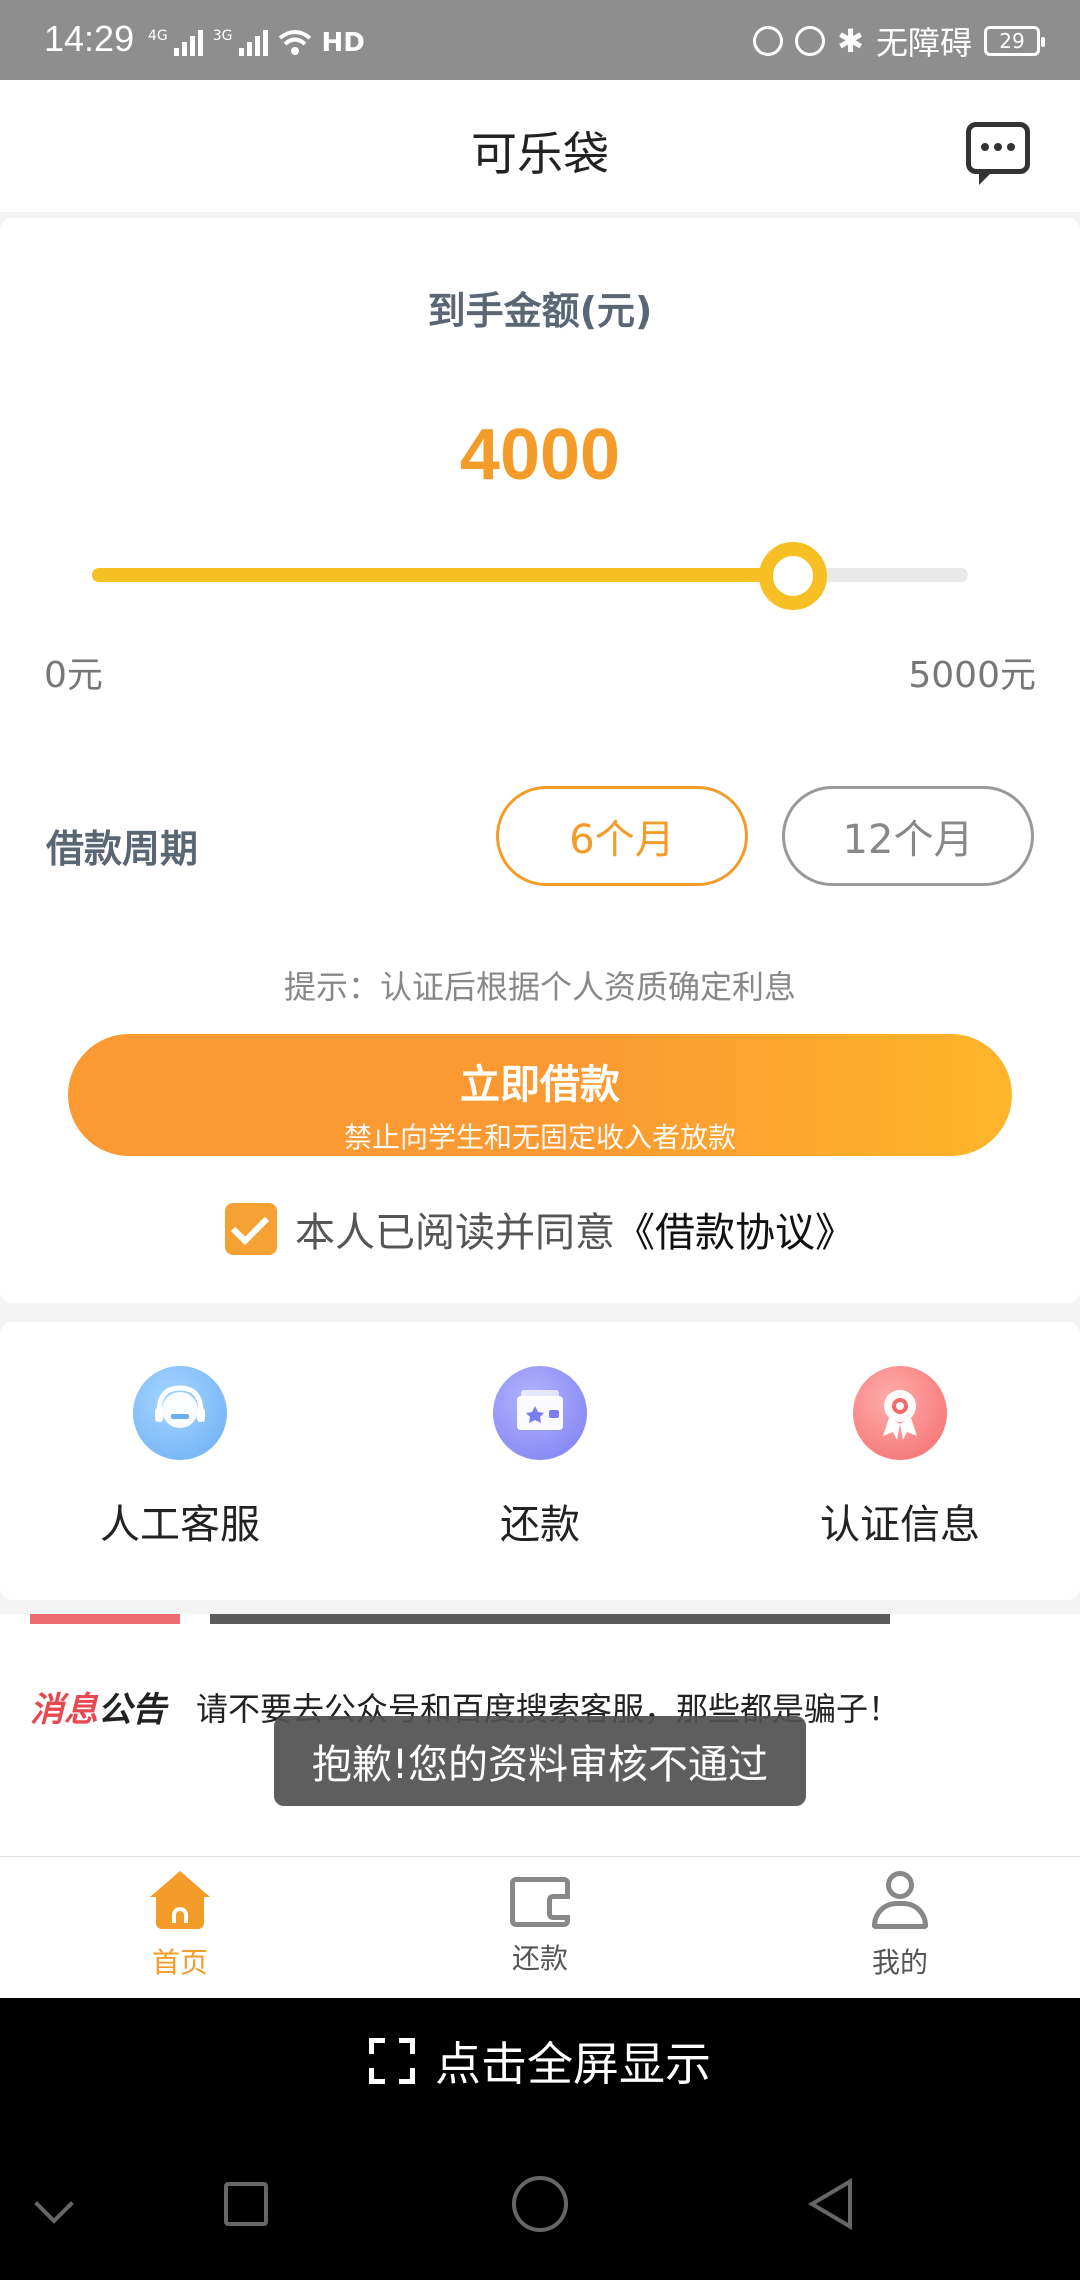 The image size is (1080, 2280). Describe the element at coordinates (175, 42) in the screenshot. I see `signal-4g-icon: 4G` at that location.